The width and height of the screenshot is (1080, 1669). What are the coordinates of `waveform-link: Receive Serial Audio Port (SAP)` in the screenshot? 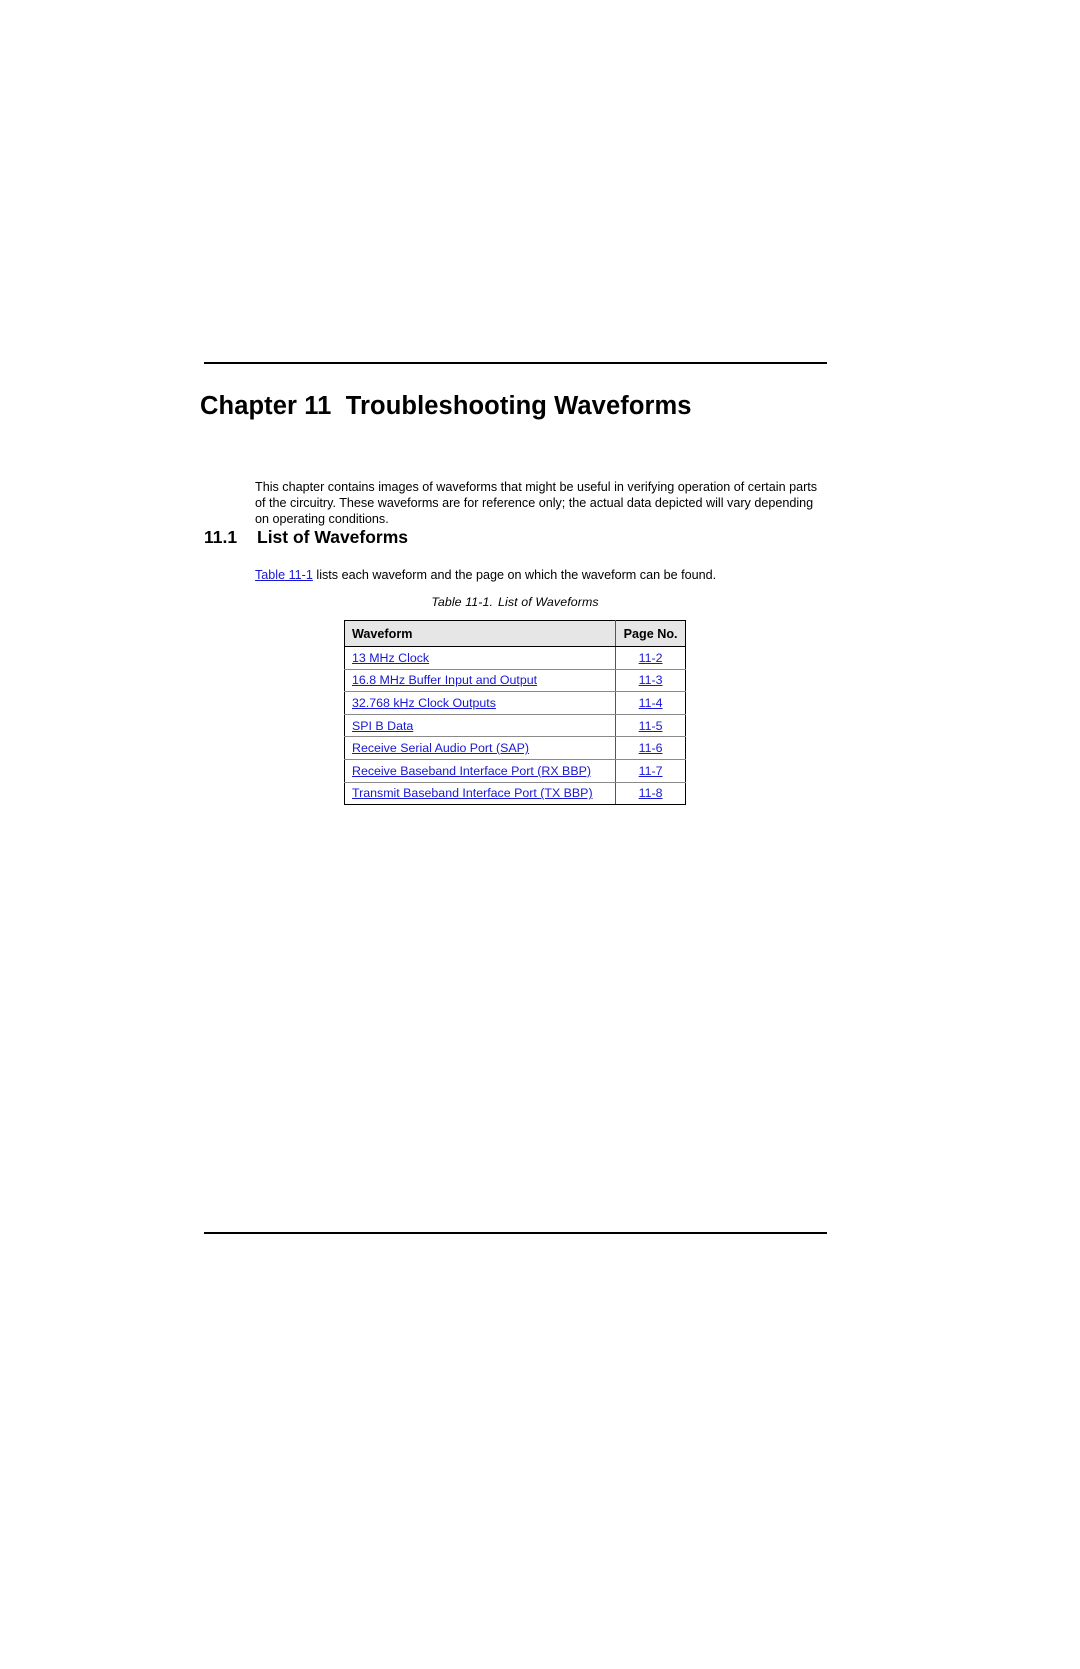 It's located at (440, 748).